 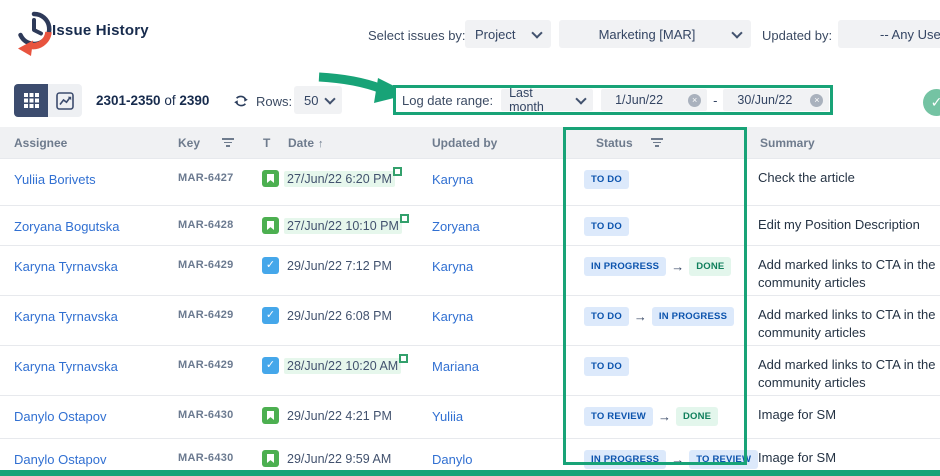 What do you see at coordinates (40, 143) in the screenshot?
I see `column-header-assignee: Assignee` at bounding box center [40, 143].